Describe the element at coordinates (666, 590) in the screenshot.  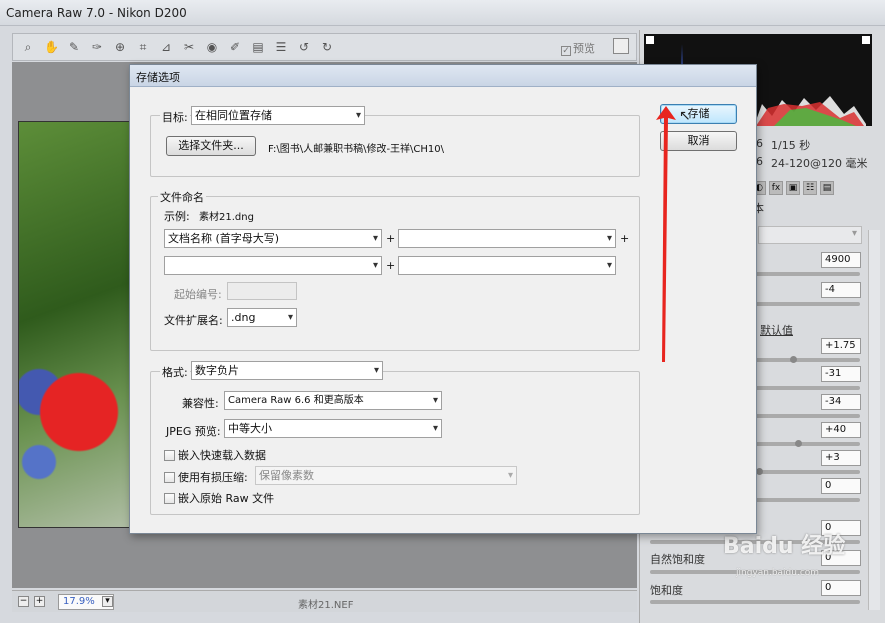
I see `saturation-label: 饱和度` at that location.